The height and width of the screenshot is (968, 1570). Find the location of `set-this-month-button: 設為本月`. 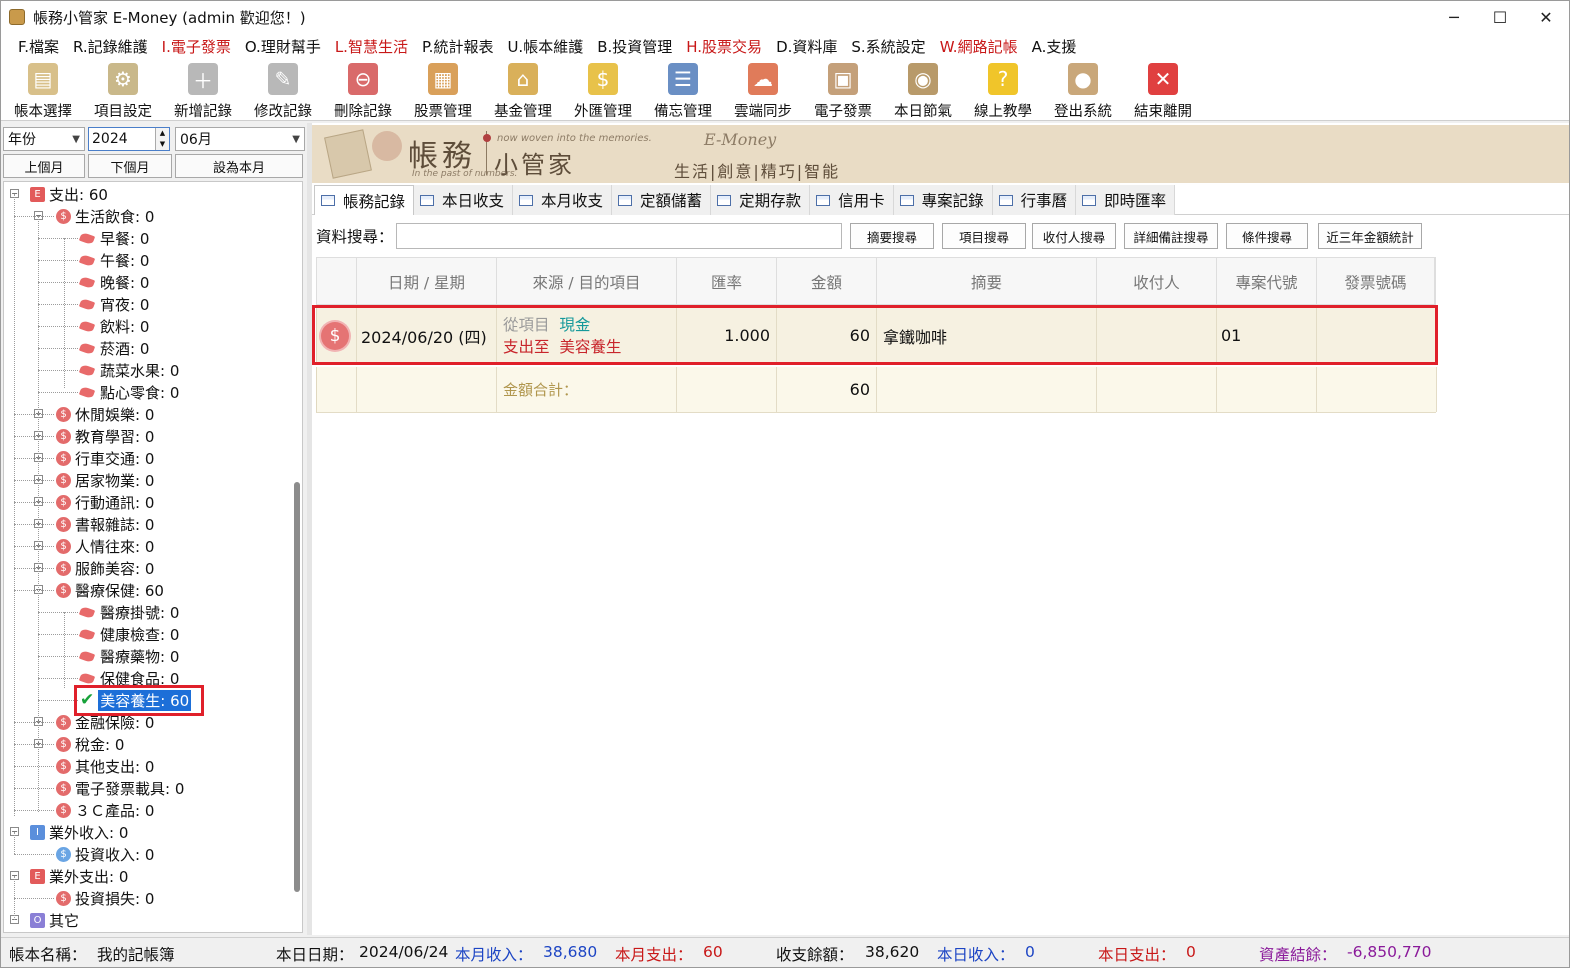

set-this-month-button: 設為本月 is located at coordinates (239, 166).